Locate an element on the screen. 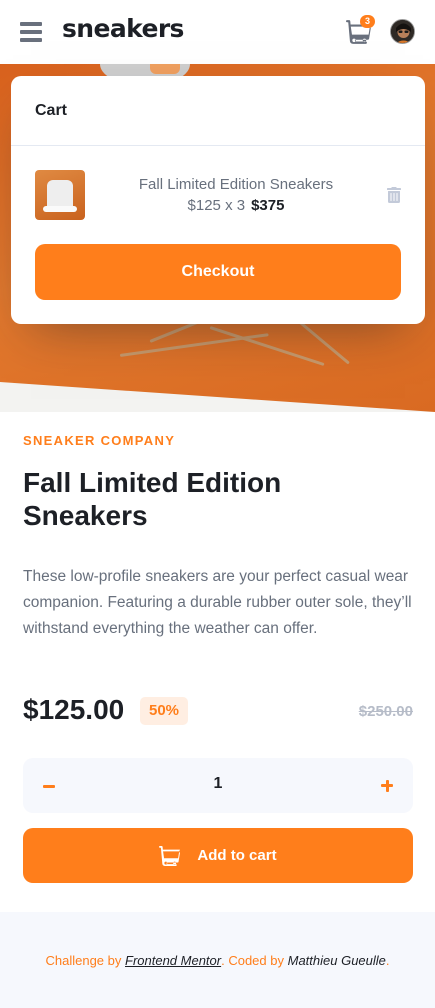  image-bottom-edge is located at coordinates (217, 397).